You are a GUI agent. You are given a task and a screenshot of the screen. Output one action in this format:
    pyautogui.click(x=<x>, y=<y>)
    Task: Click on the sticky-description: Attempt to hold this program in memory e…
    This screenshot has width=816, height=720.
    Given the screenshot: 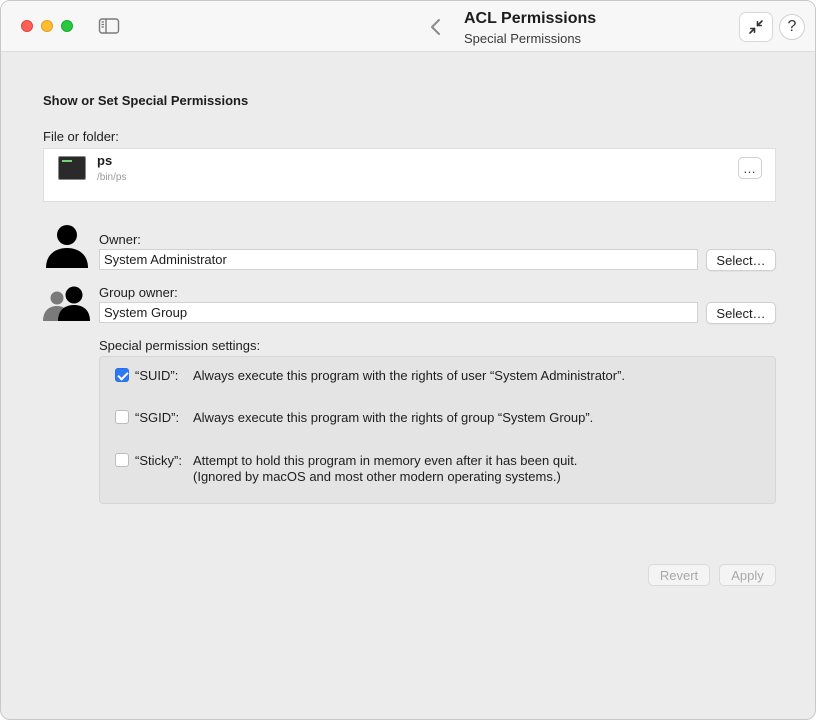 What is the action you would take?
    pyautogui.click(x=385, y=460)
    